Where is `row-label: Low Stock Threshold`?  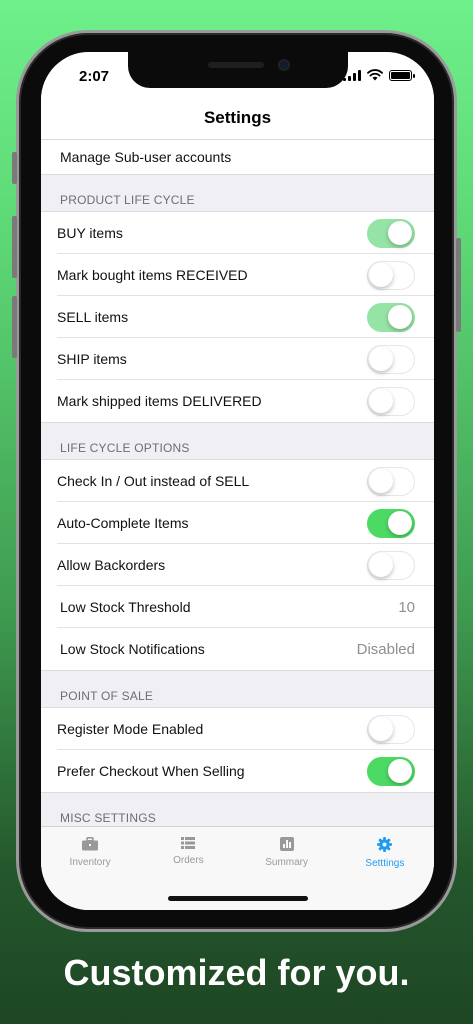
row-label: Low Stock Threshold is located at coordinates (125, 607).